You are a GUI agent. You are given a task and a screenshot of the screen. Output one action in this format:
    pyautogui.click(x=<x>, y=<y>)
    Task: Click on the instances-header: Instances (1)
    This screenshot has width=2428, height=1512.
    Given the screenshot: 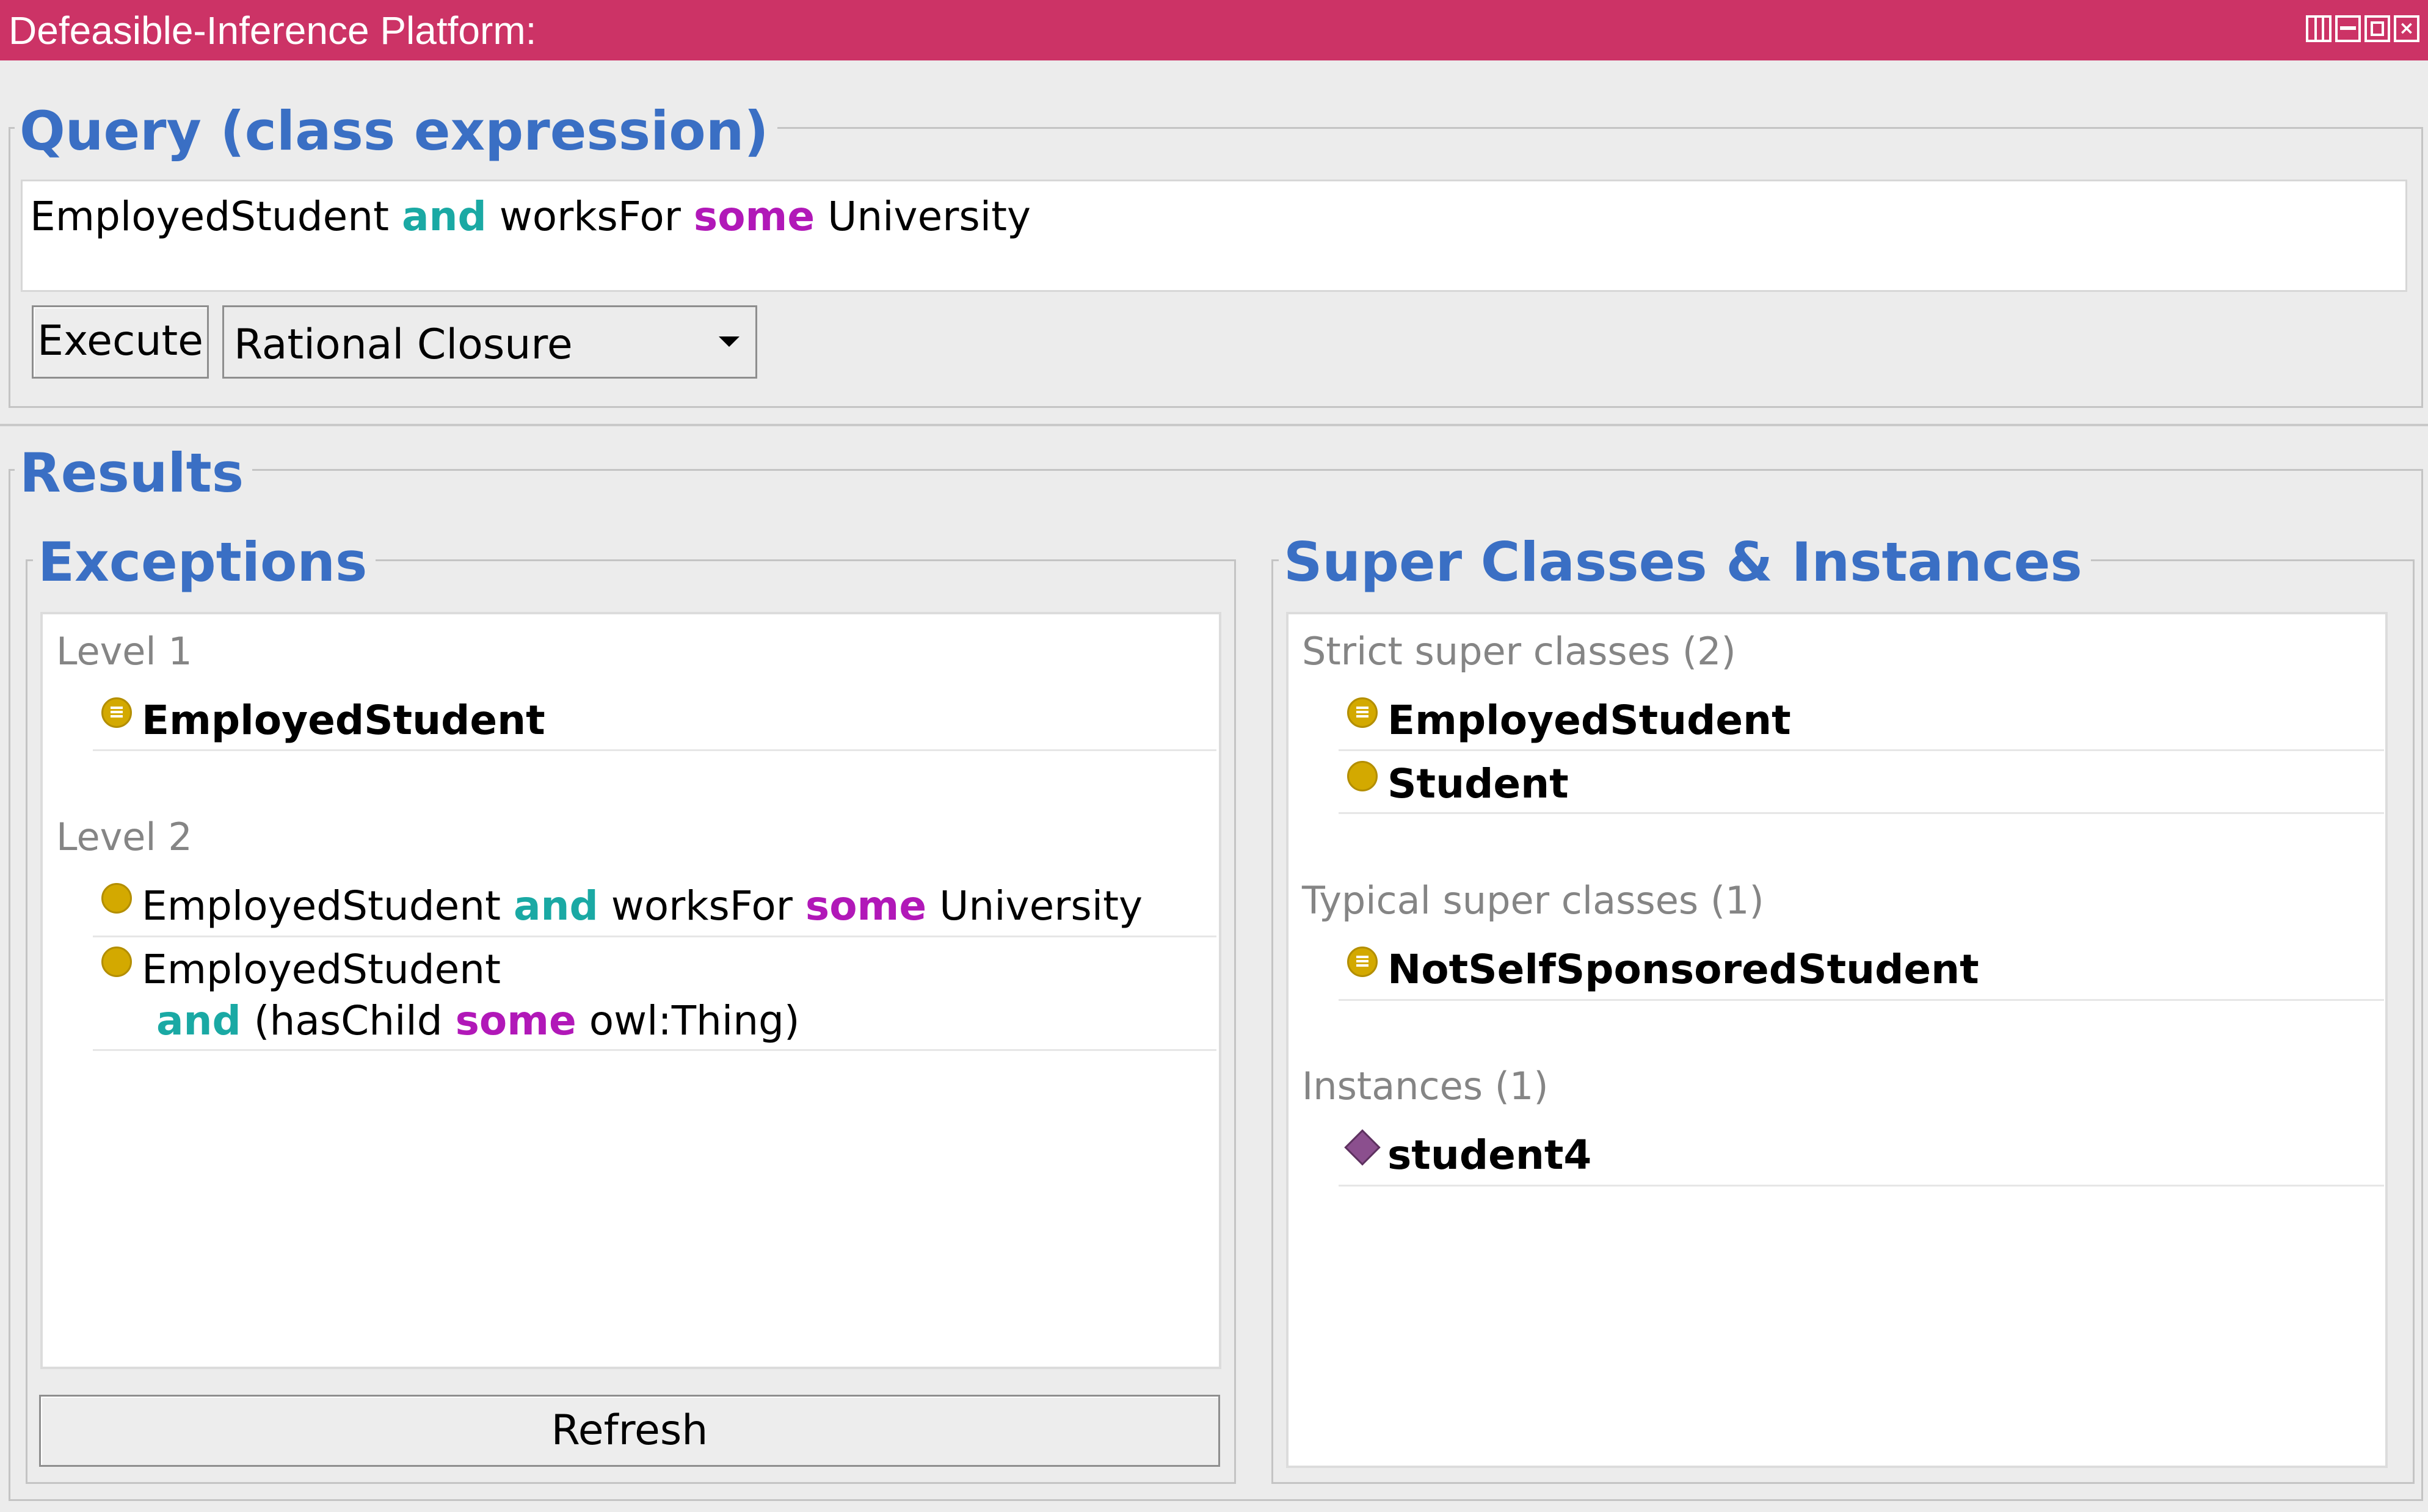 What is the action you would take?
    pyautogui.click(x=1425, y=1086)
    